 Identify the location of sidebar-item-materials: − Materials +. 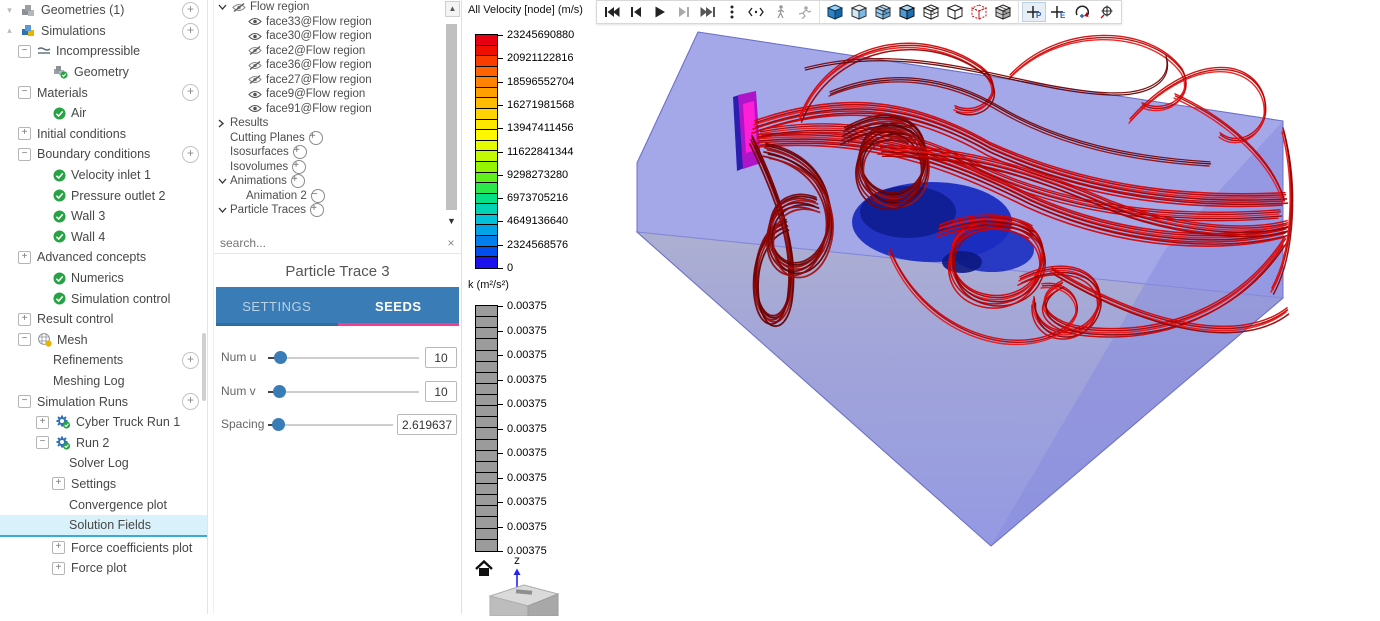
(103, 92).